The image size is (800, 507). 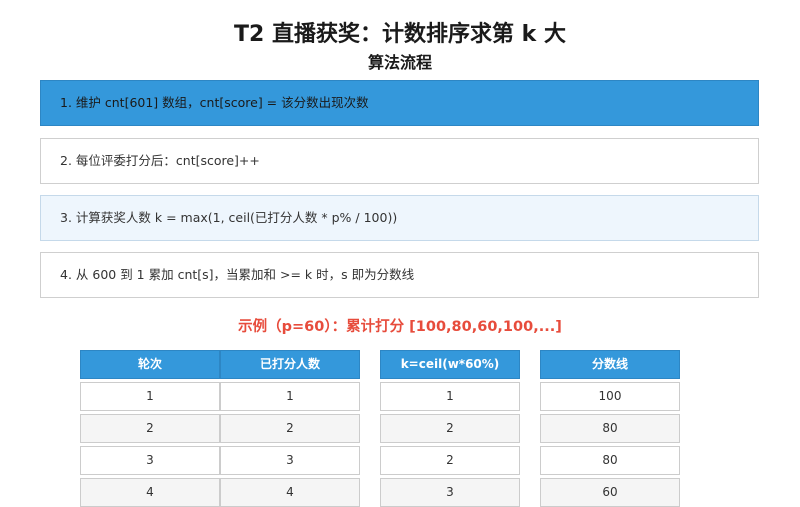 What do you see at coordinates (400, 327) in the screenshot?
I see `example-title: 示例（p=60）：累计打分 [100,80,60,100,...]` at bounding box center [400, 327].